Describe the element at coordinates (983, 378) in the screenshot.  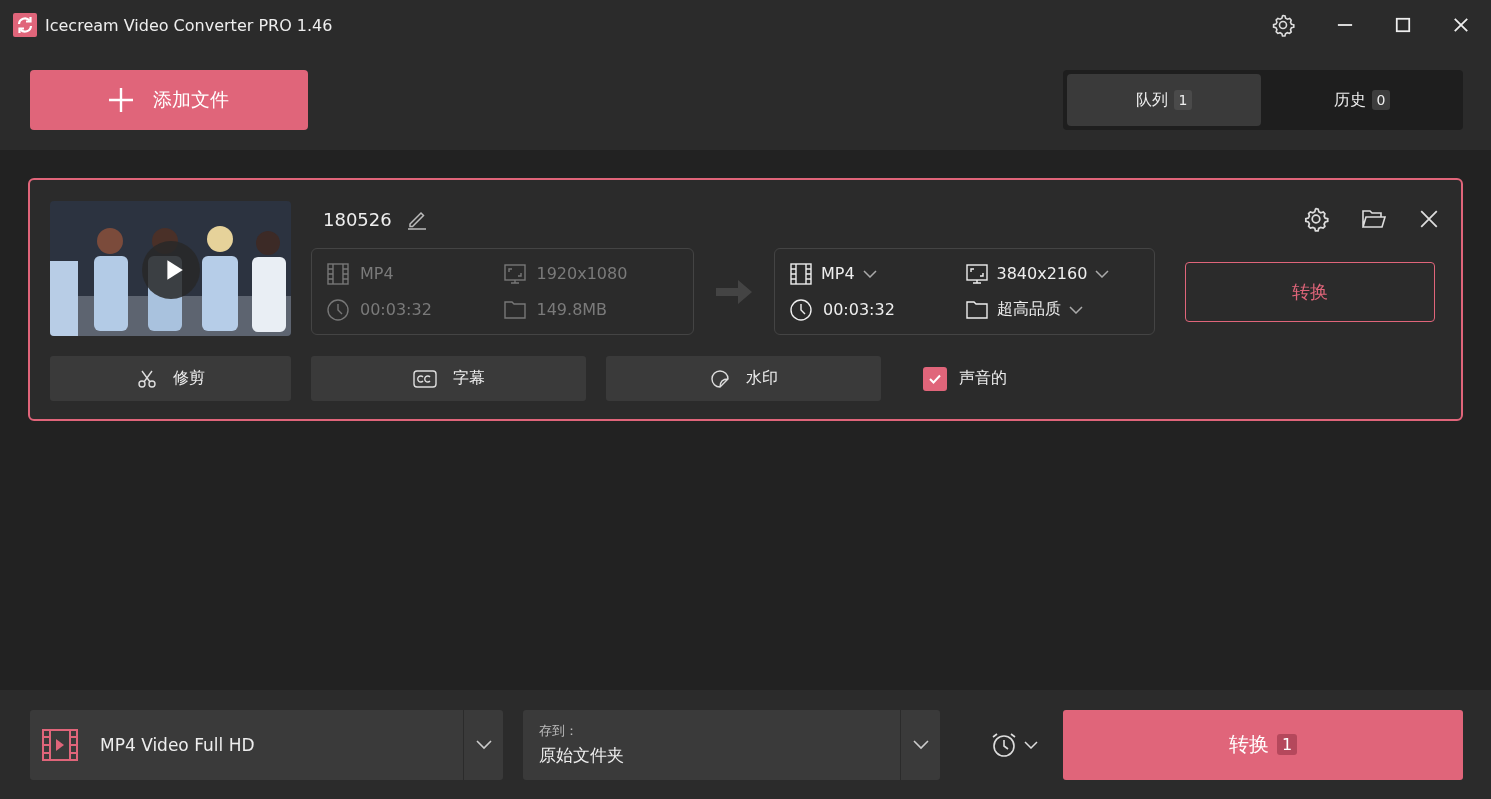
I see `audio-label: 声音的` at that location.